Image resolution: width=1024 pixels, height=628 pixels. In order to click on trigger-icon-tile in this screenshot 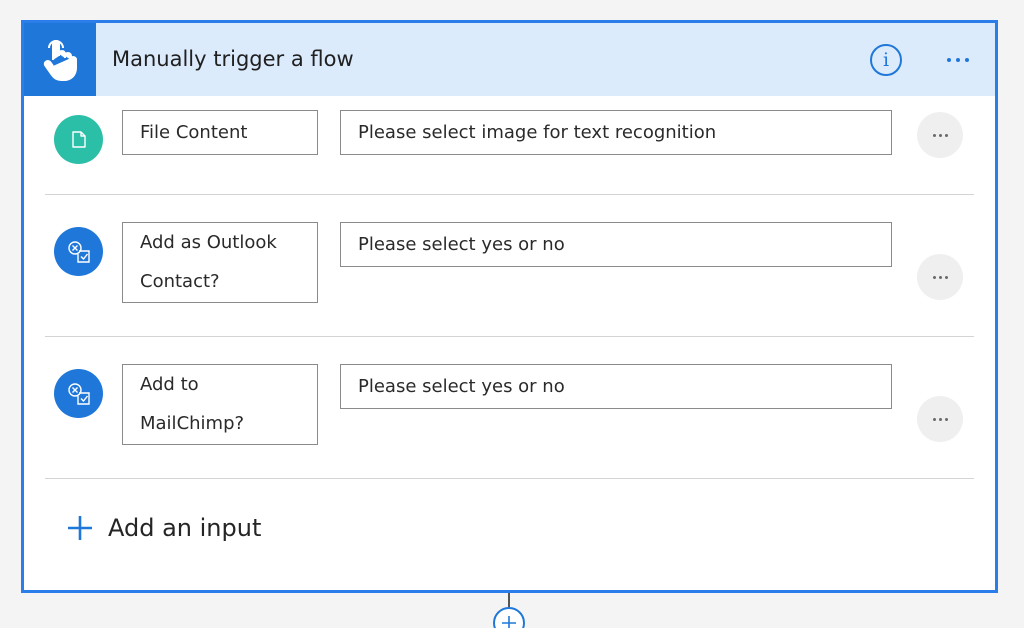, I will do `click(60, 59)`.